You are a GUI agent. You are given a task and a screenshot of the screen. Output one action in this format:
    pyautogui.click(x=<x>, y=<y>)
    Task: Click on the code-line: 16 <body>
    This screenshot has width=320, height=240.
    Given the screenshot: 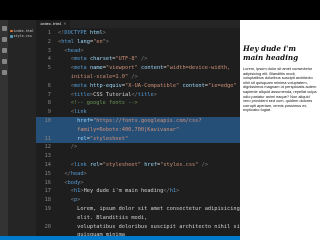 What is the action you would take?
    pyautogui.click(x=138, y=183)
    